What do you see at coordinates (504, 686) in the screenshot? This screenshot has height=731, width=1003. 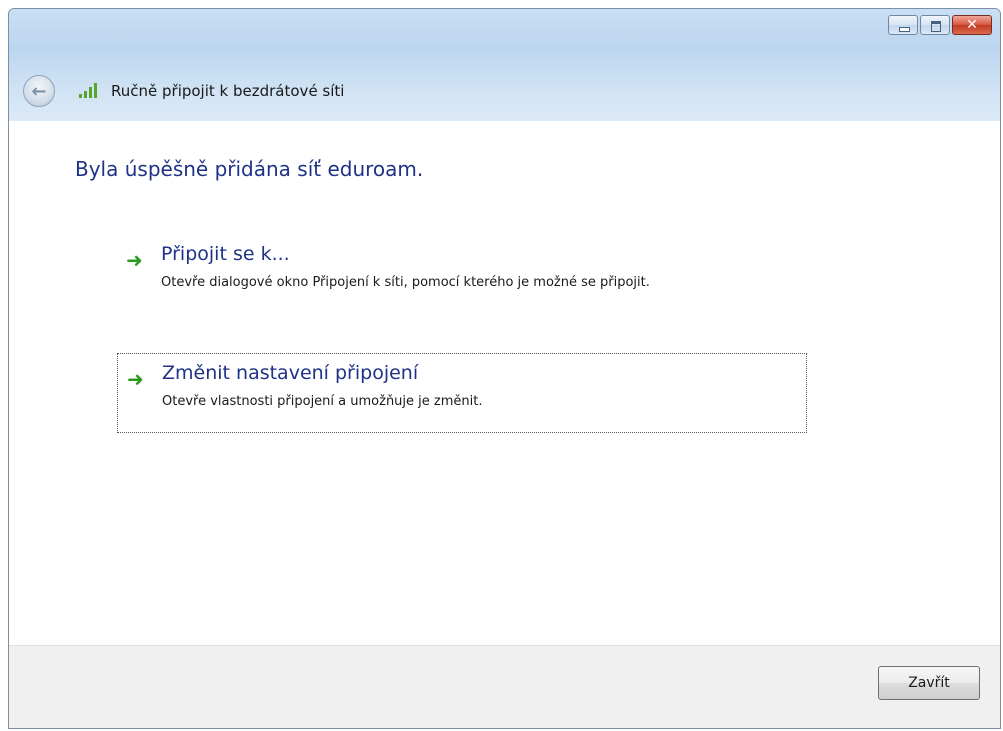 I see `footer-bar: Zavřít` at bounding box center [504, 686].